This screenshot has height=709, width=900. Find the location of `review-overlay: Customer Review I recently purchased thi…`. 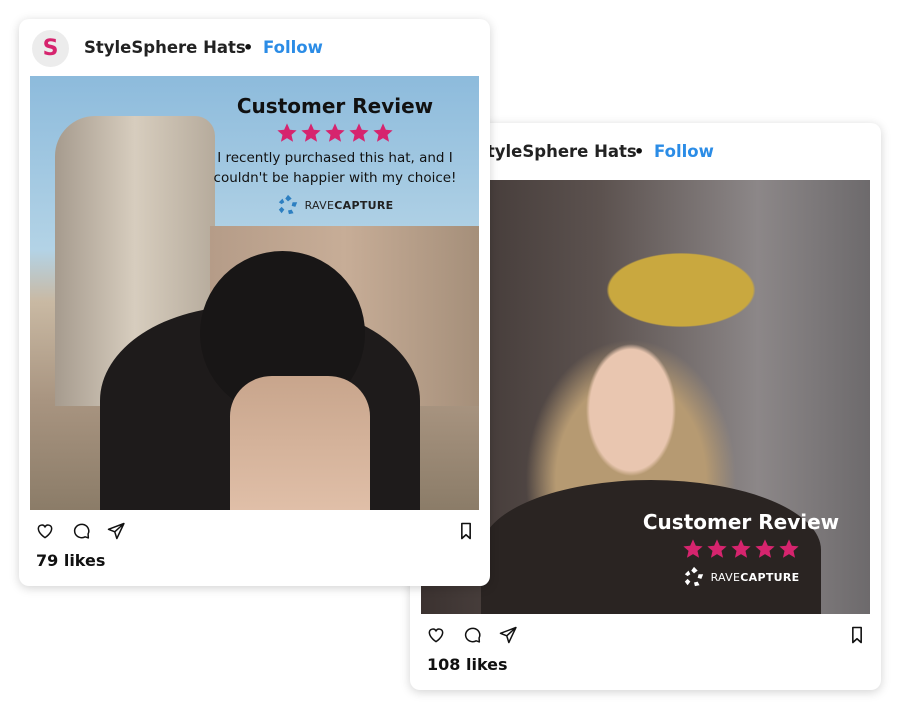

review-overlay: Customer Review I recently purchased thi… is located at coordinates (335, 155).